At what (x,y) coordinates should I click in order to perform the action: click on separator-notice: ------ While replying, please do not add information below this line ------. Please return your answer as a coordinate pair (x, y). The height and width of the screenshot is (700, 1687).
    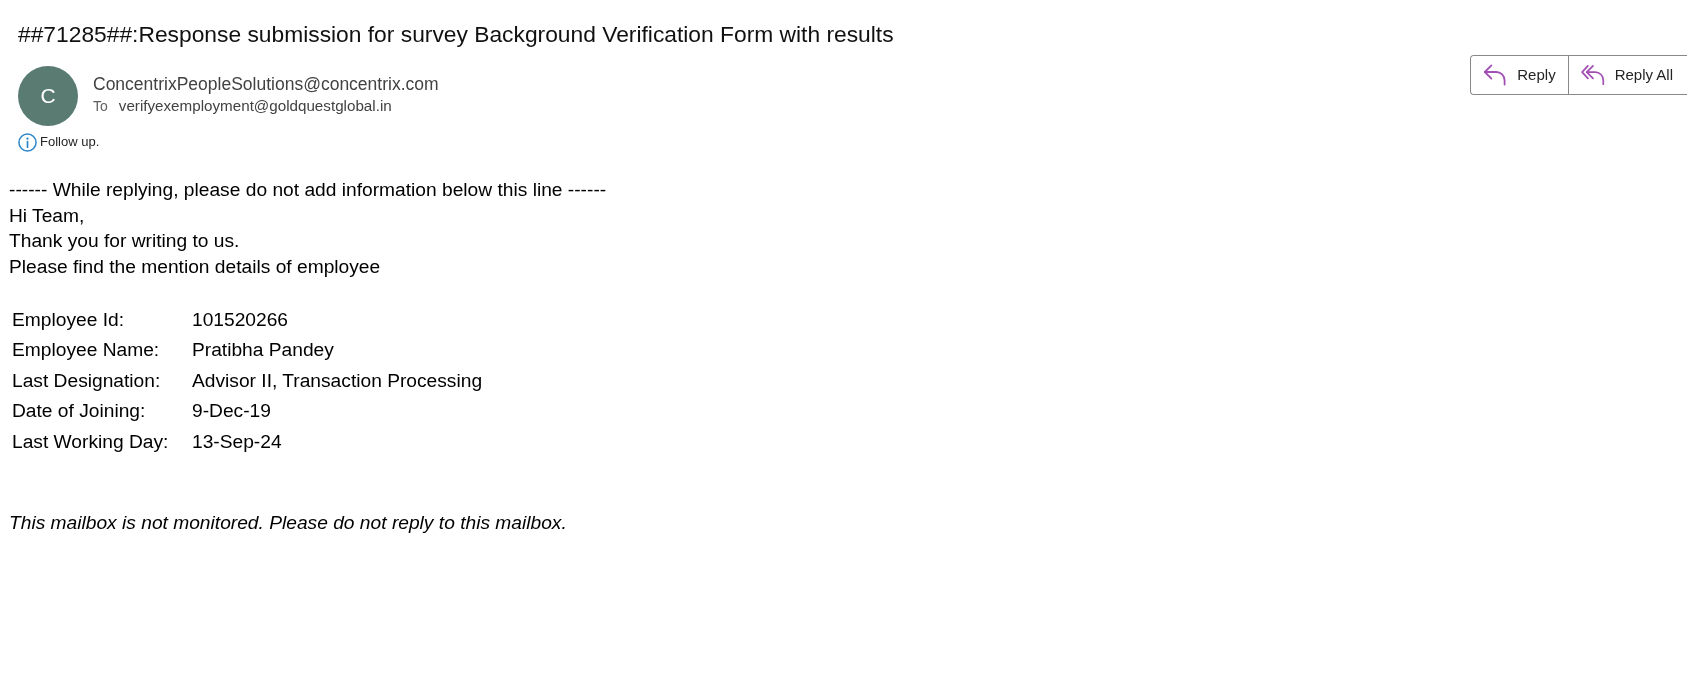
    Looking at the image, I should click on (308, 190).